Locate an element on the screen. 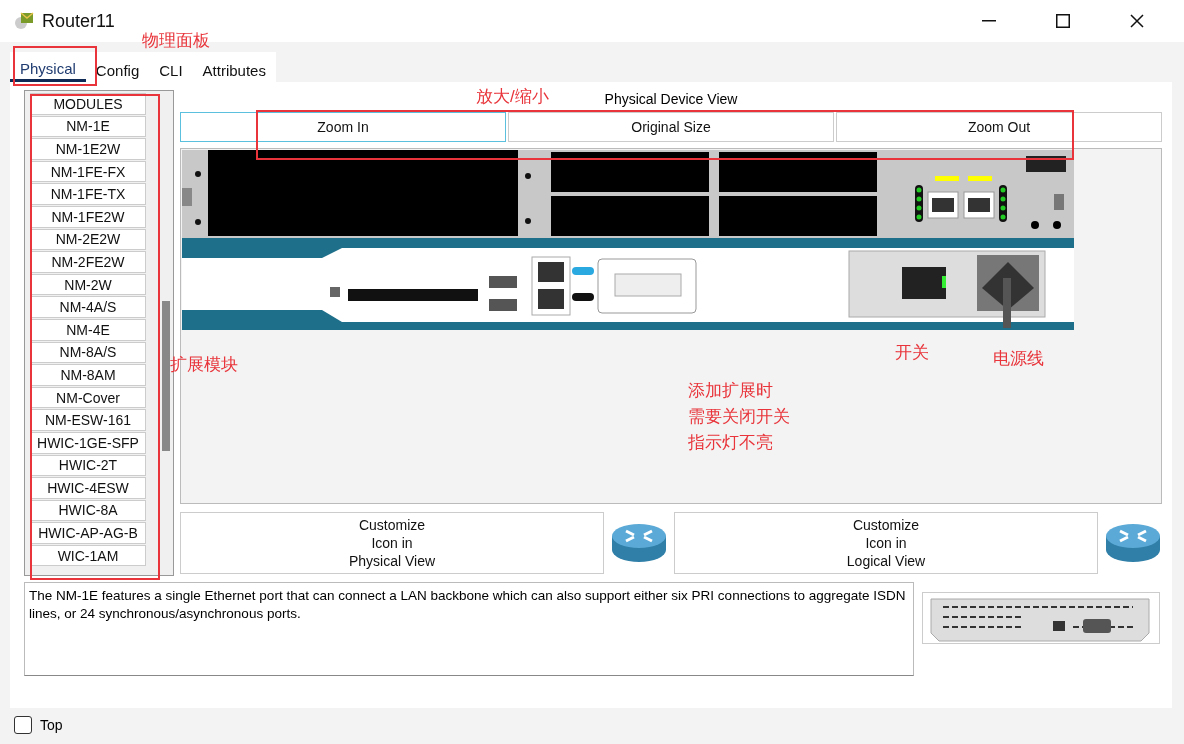  module-item: NM-1FE-FX is located at coordinates (88, 171).